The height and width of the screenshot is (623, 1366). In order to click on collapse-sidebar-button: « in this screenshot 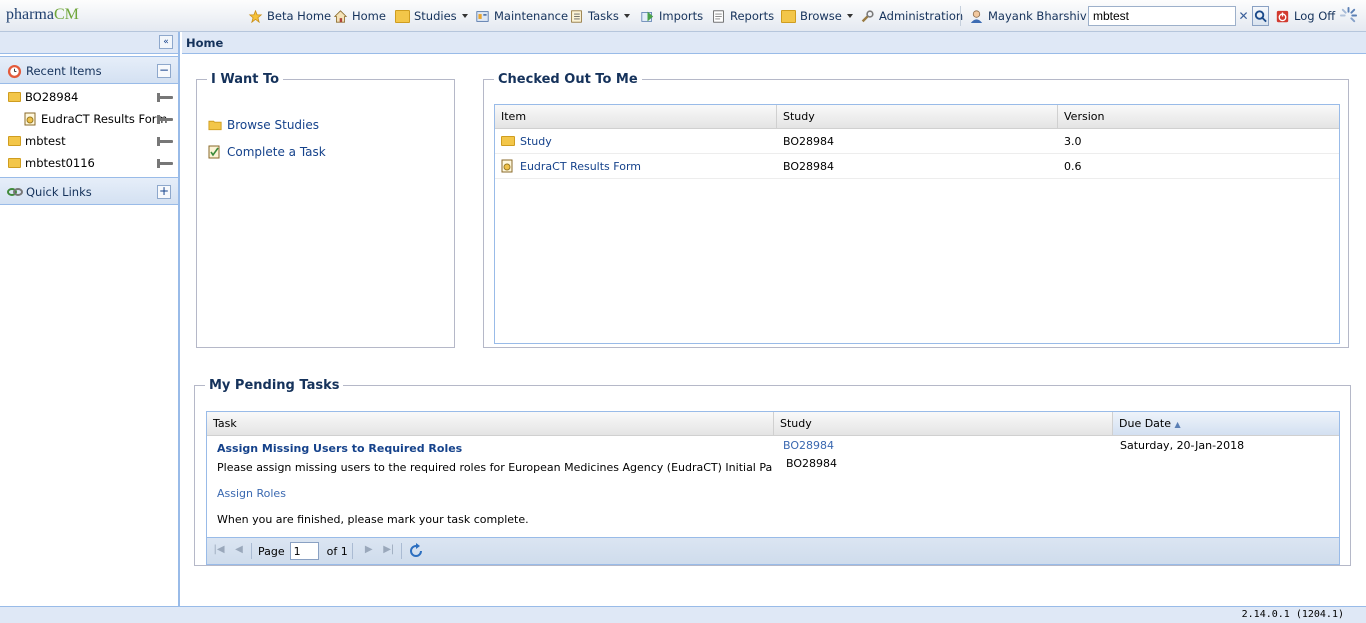, I will do `click(166, 42)`.